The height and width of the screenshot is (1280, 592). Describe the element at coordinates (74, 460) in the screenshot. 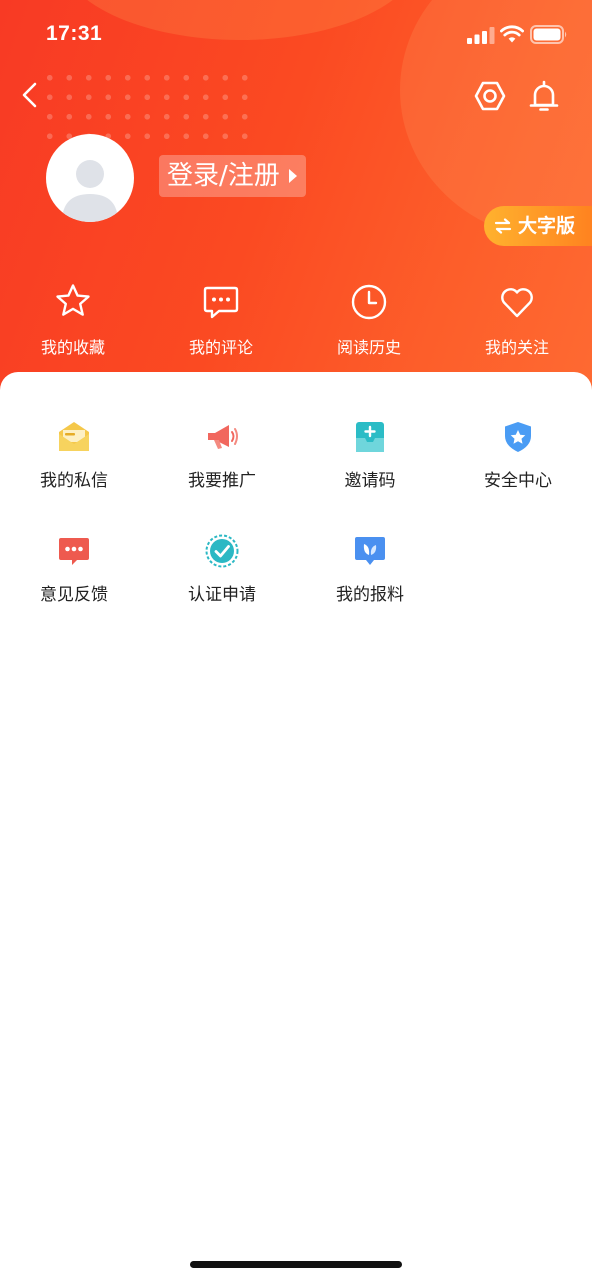

I see `service-private-messages: 我的私信` at that location.